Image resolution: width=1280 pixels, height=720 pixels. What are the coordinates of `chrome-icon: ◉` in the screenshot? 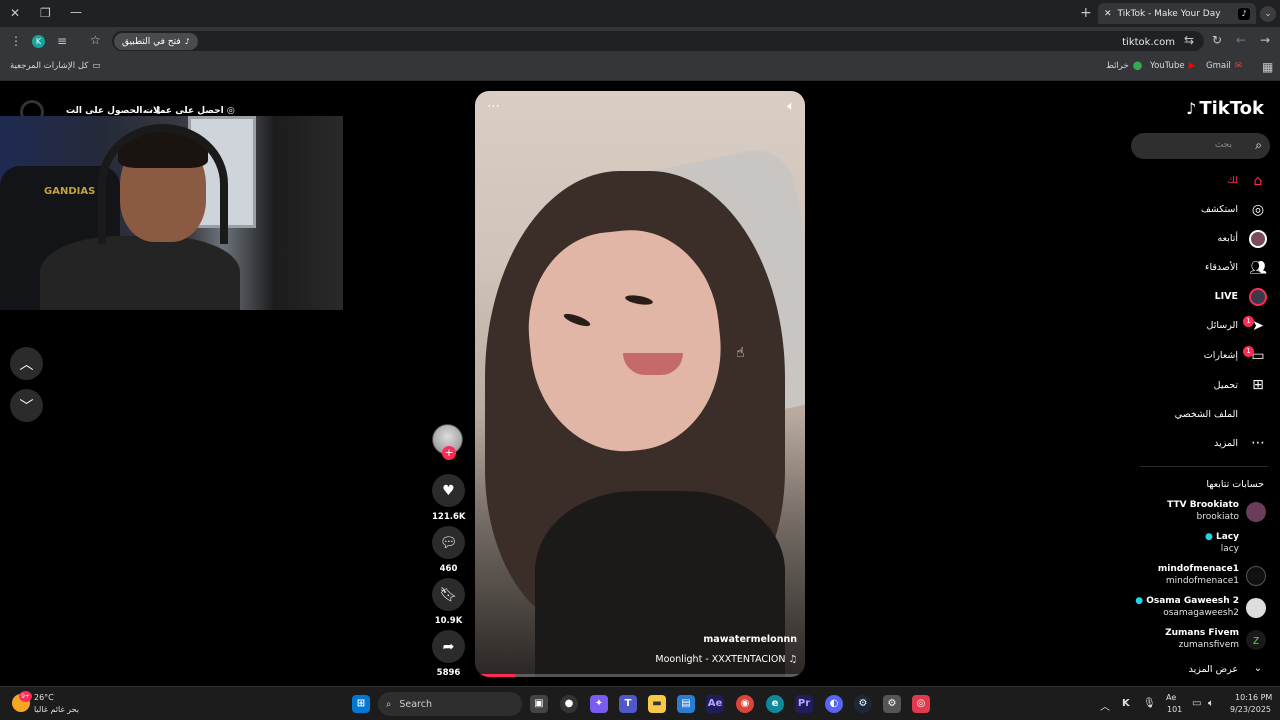 It's located at (745, 704).